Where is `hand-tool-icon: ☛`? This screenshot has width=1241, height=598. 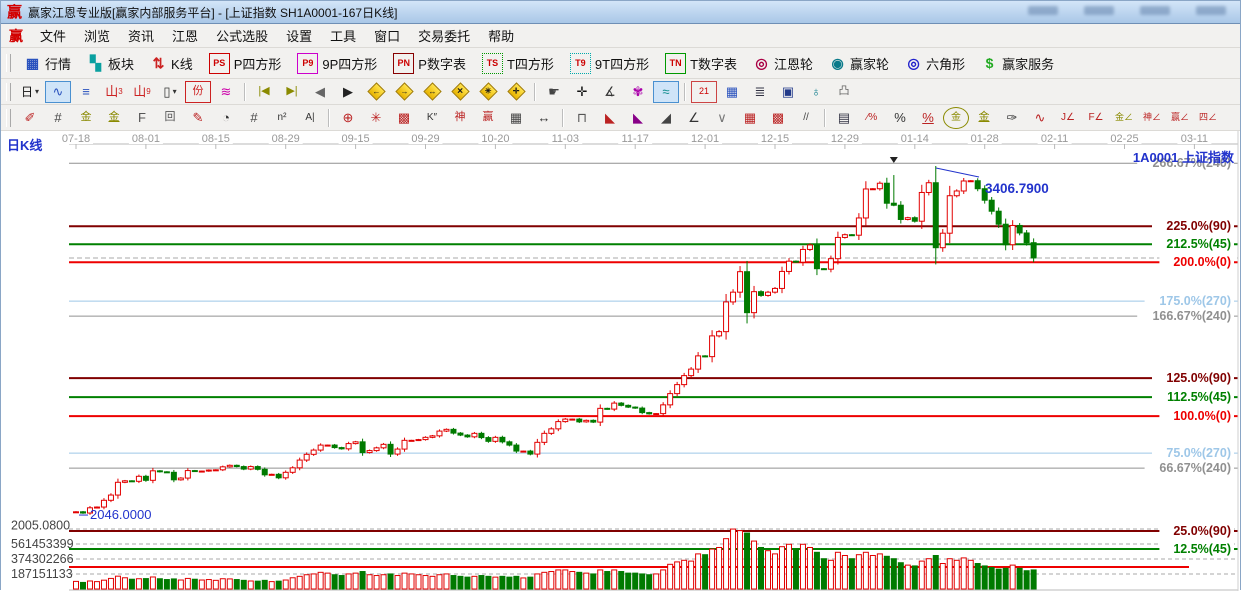 hand-tool-icon: ☛ is located at coordinates (554, 92).